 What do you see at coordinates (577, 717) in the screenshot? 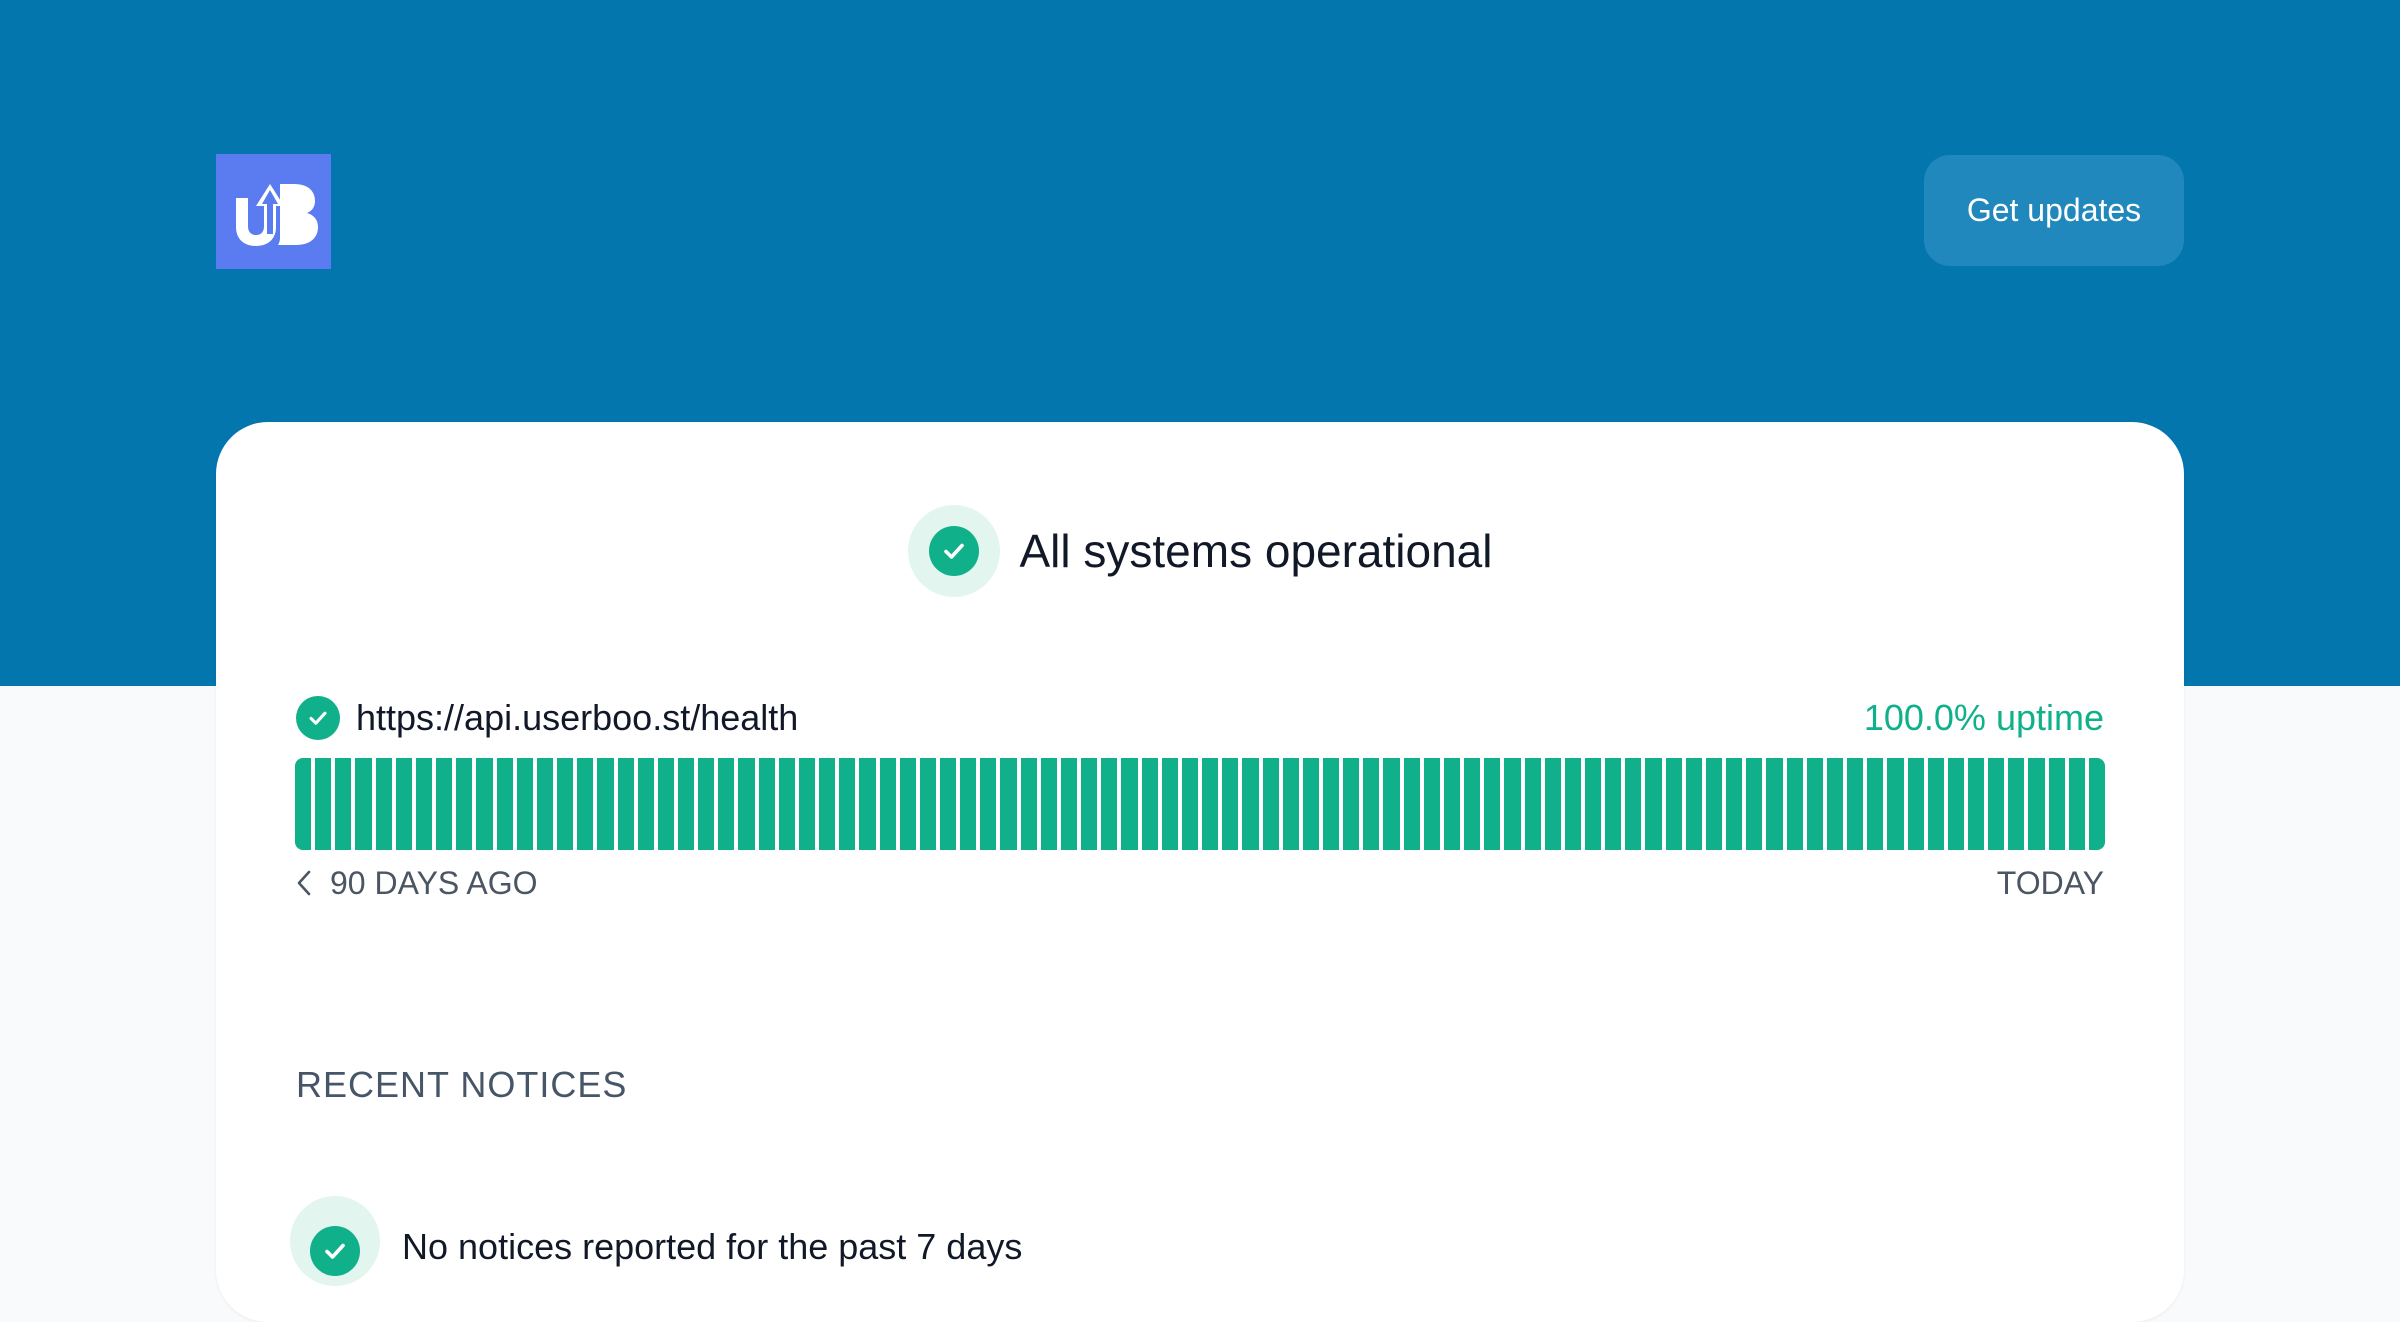
I see `monitor-url: https://api.userboo.st/health` at bounding box center [577, 717].